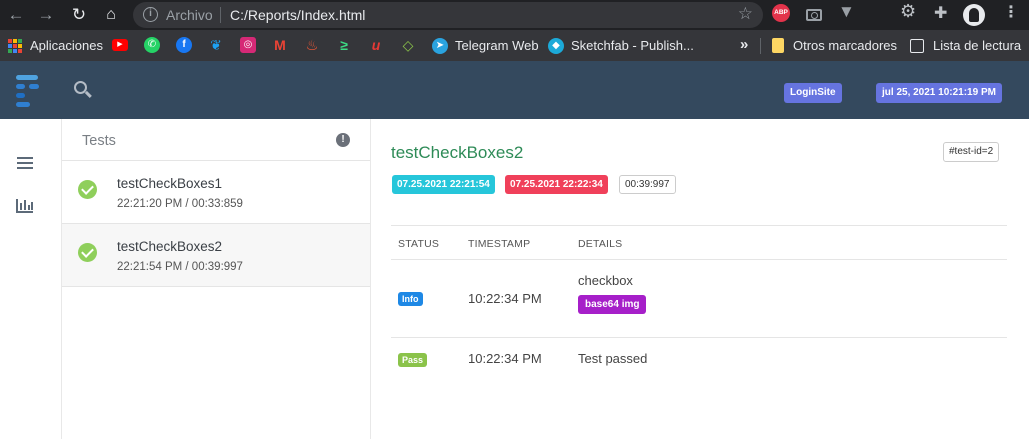  What do you see at coordinates (908, 11) in the screenshot?
I see `gear-icon: ⚙` at bounding box center [908, 11].